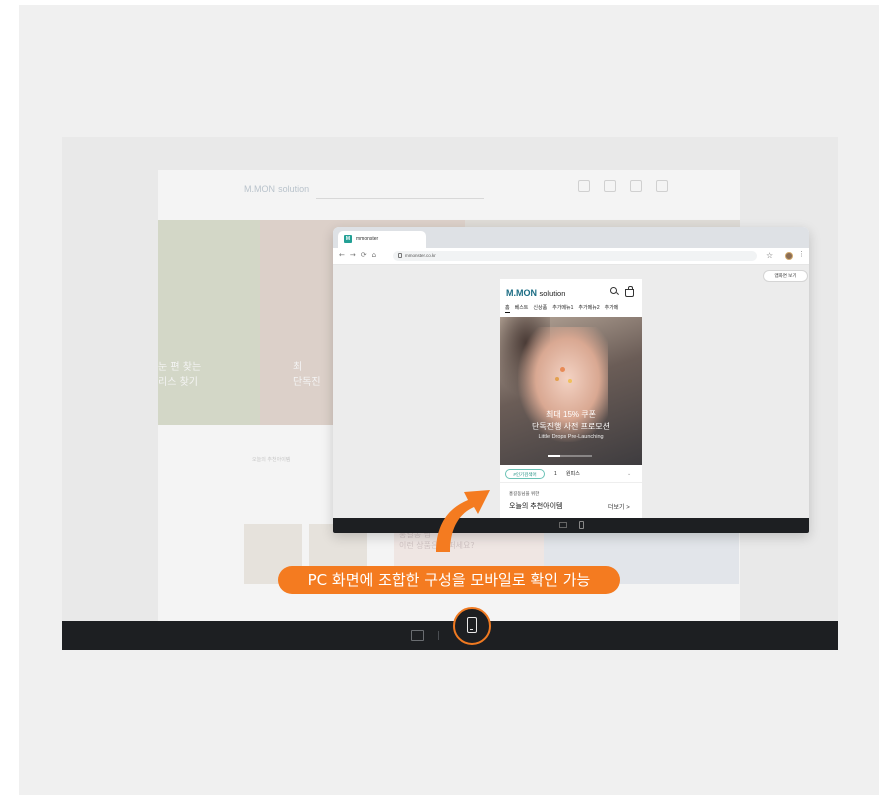 The height and width of the screenshot is (808, 895). I want to click on callout-label: PC 화면에 조합한 구성을 모바일로 확인 가능, so click(449, 580).